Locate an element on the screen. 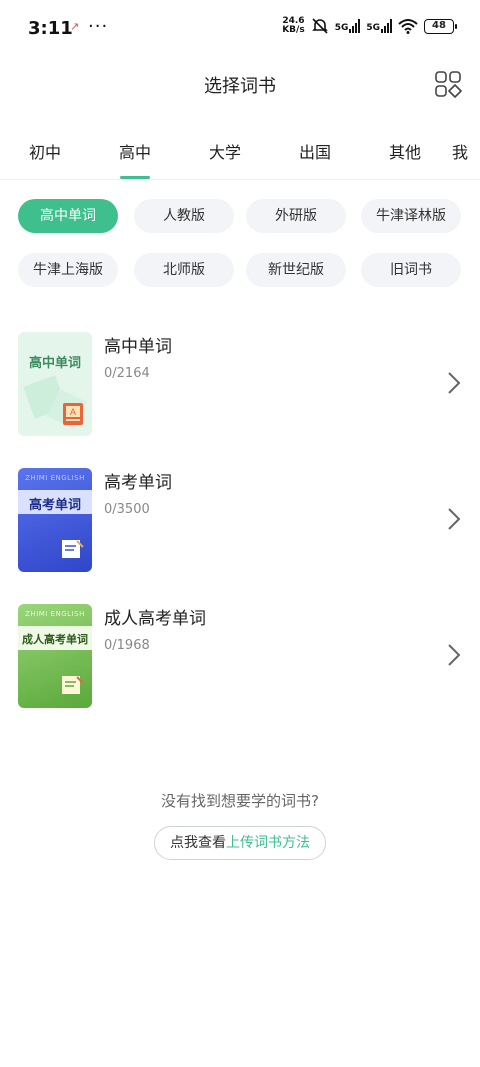 Image resolution: width=480 pixels, height=1067 pixels. chip-fltrp-edition: 外研版 is located at coordinates (296, 216).